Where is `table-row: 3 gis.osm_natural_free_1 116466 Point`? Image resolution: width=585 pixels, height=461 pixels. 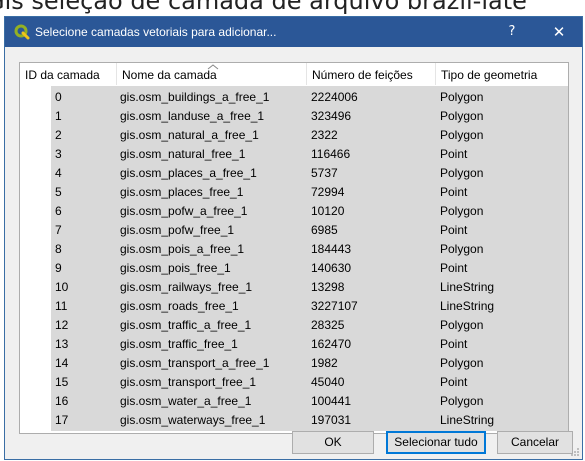 table-row: 3 gis.osm_natural_free_1 116466 Point is located at coordinates (294, 154).